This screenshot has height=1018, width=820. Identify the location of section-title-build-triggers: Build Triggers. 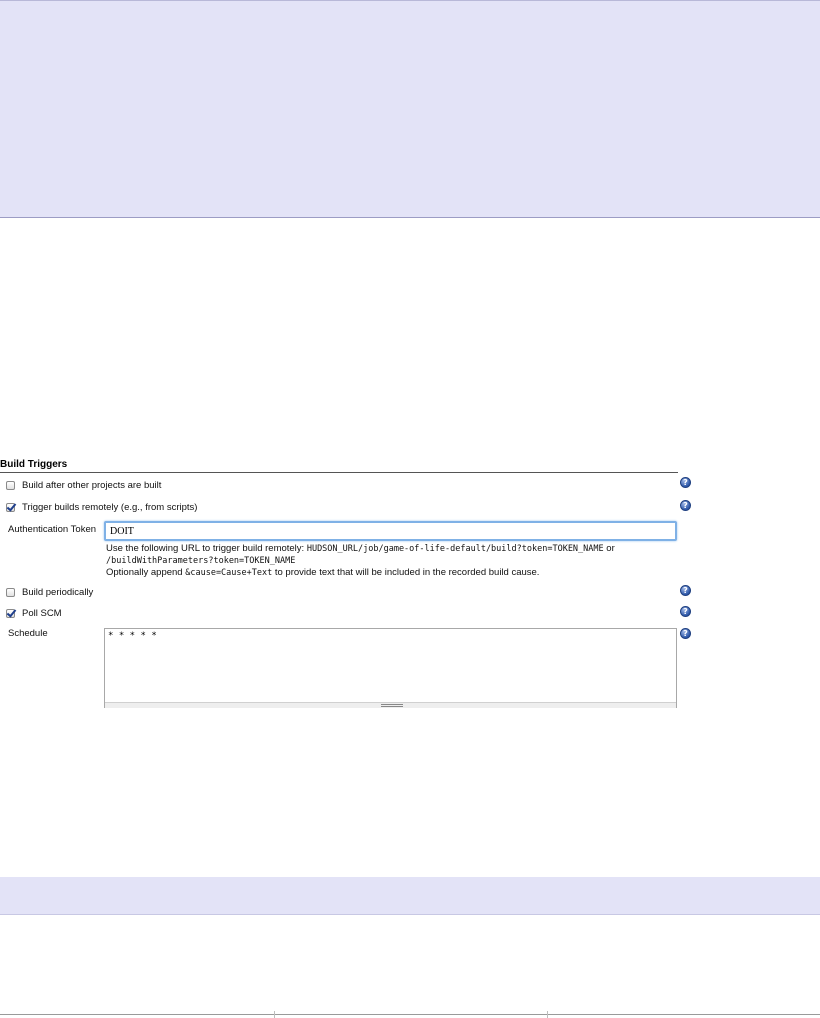
(339, 466).